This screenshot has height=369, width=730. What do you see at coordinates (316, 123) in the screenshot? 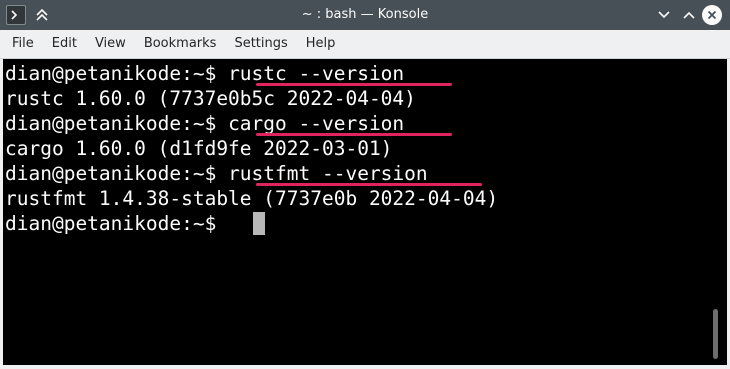
I see `shell-command: cargo --version` at bounding box center [316, 123].